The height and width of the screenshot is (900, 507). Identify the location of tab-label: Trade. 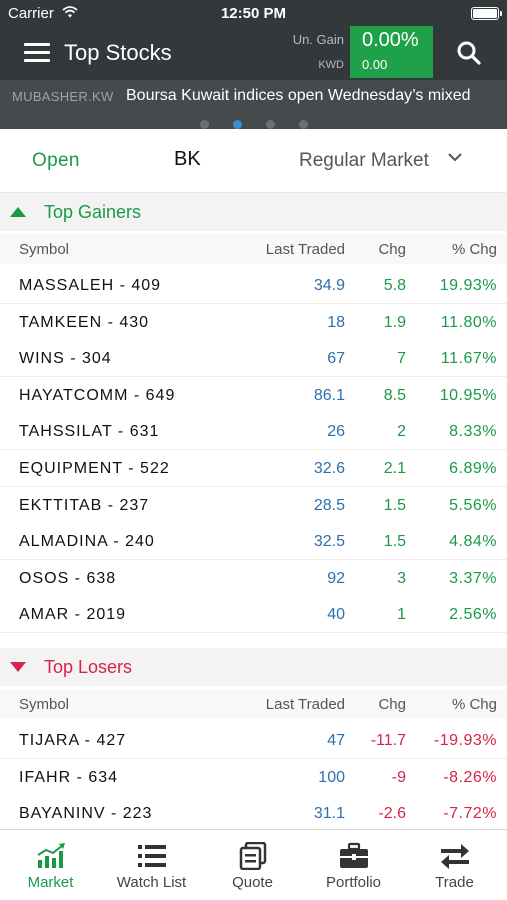
(454, 882).